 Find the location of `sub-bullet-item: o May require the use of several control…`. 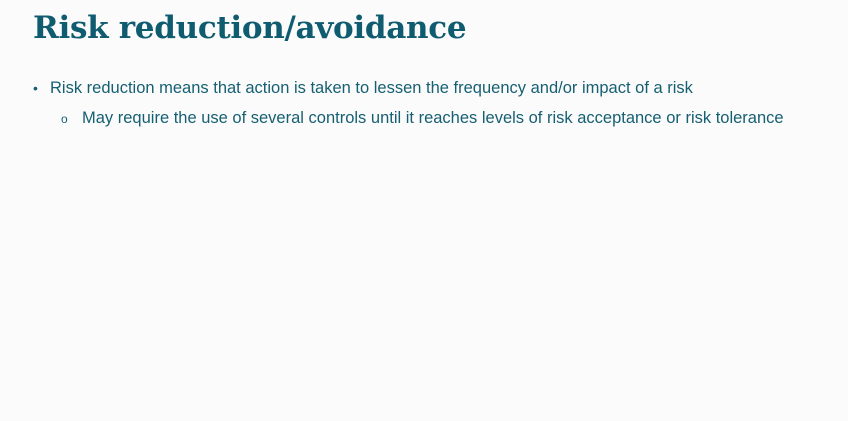

sub-bullet-item: o May require the use of several control… is located at coordinates (422, 118).